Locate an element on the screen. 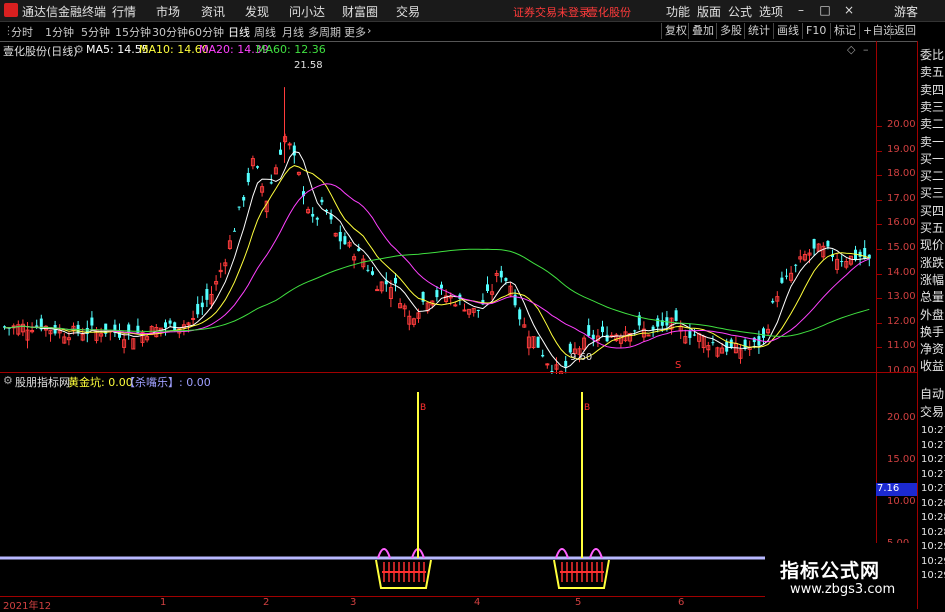  menu-wenxiaoda: 问小达 is located at coordinates (307, 11).